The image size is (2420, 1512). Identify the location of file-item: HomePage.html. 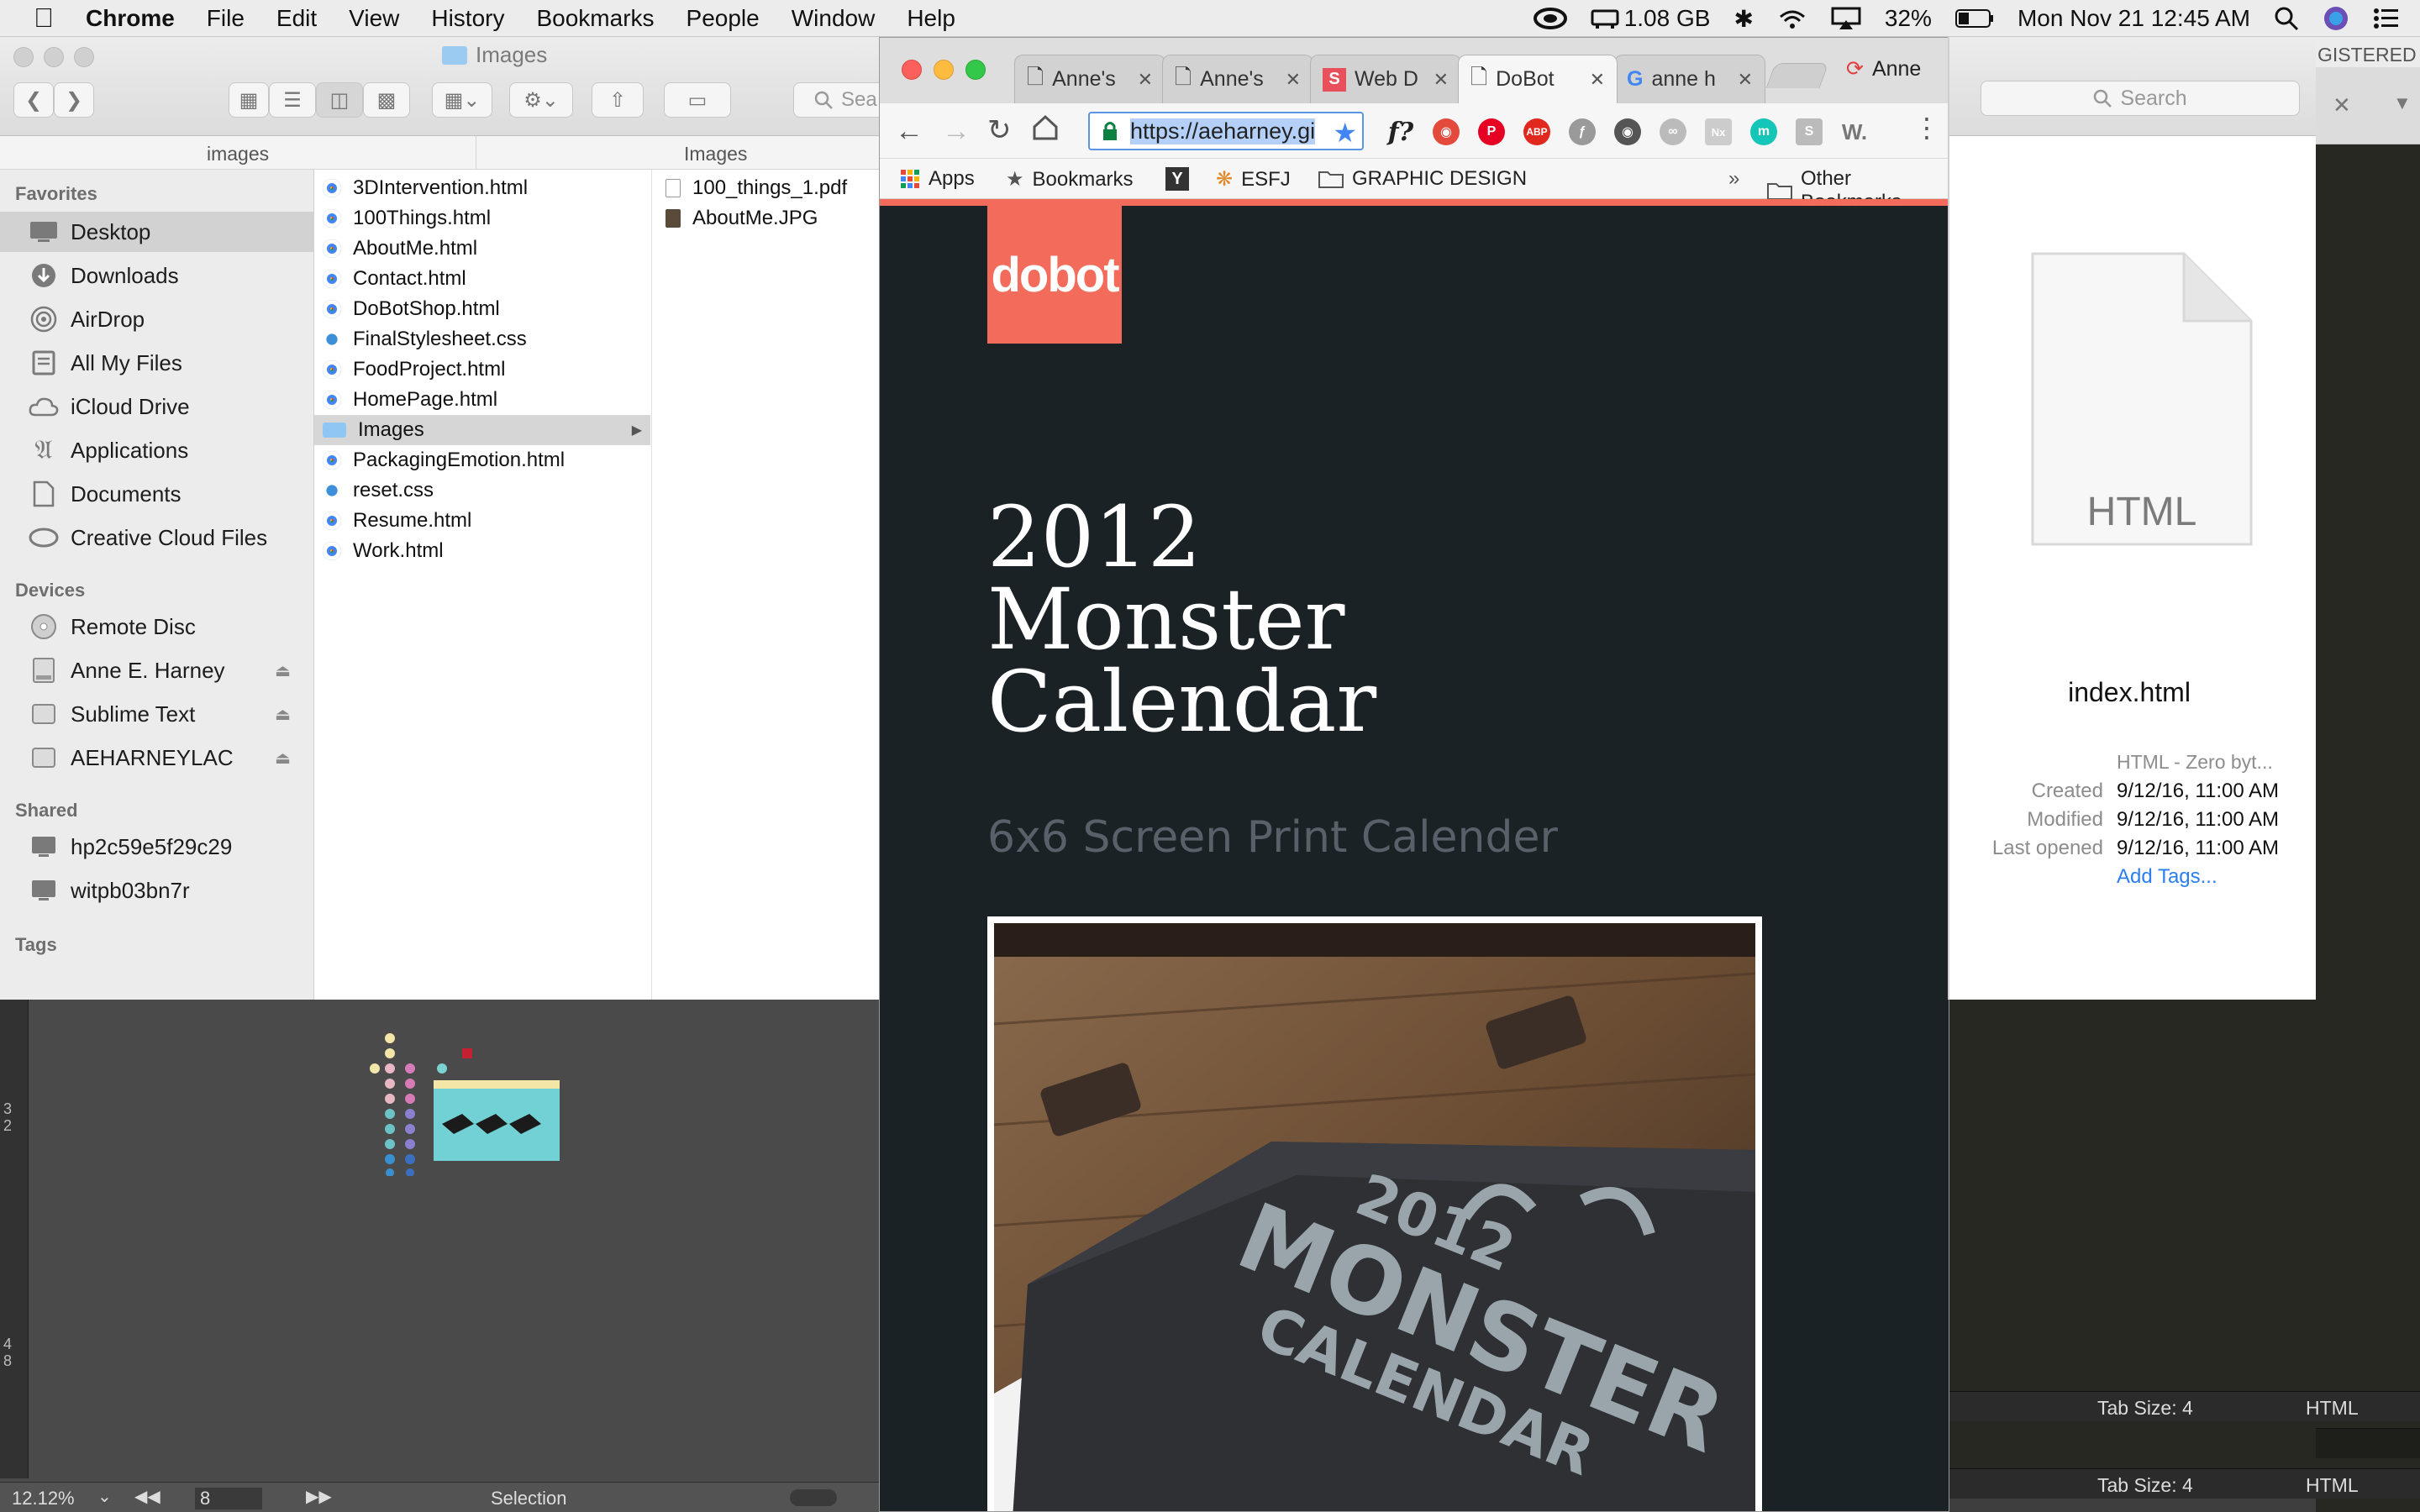
(410, 400).